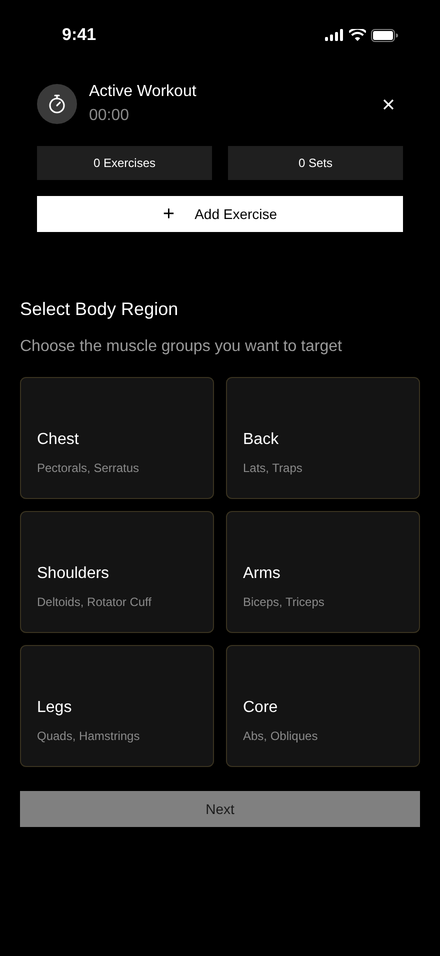 The image size is (440, 956). What do you see at coordinates (323, 706) in the screenshot?
I see `region-card: Core Abs, Obliques` at bounding box center [323, 706].